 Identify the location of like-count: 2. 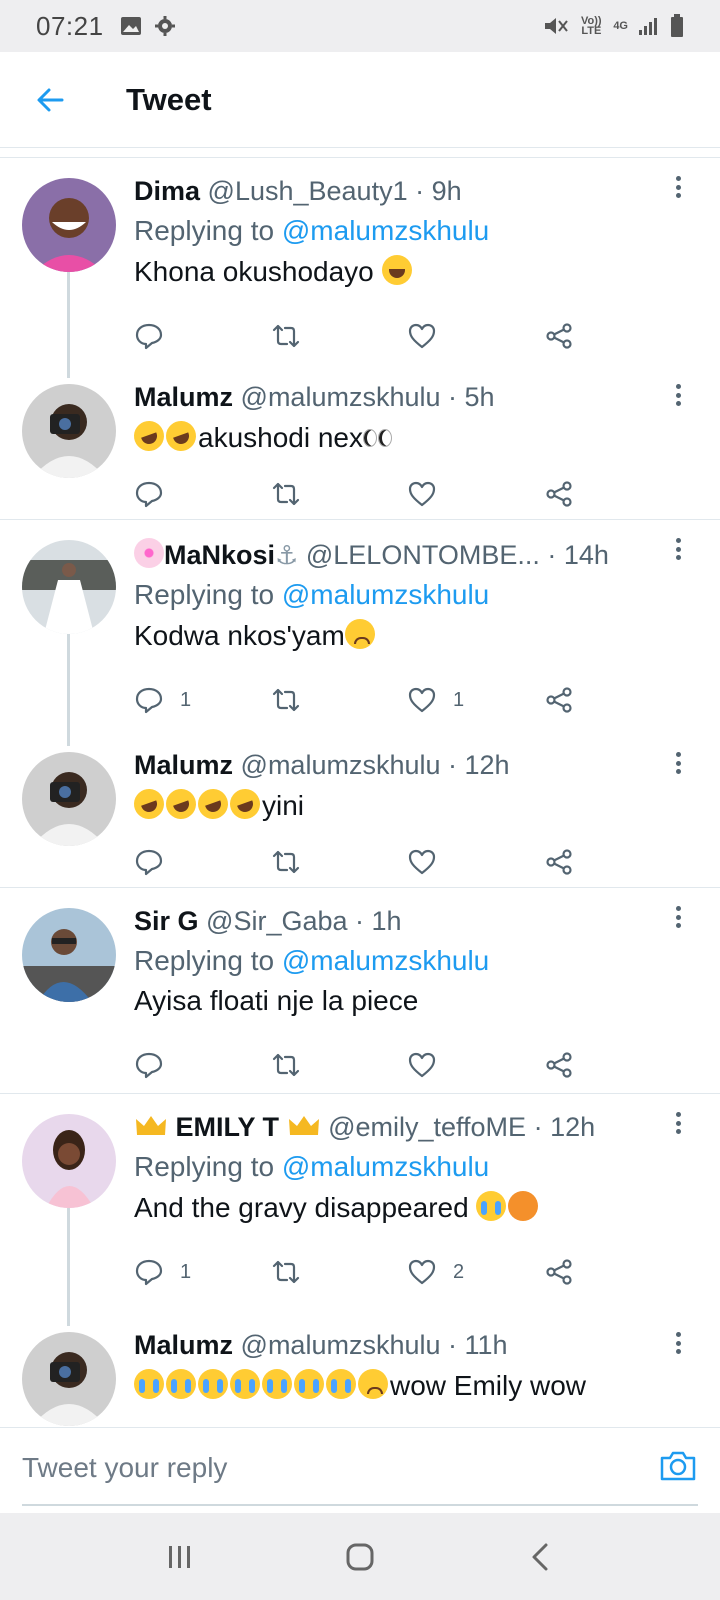
(459, 1271).